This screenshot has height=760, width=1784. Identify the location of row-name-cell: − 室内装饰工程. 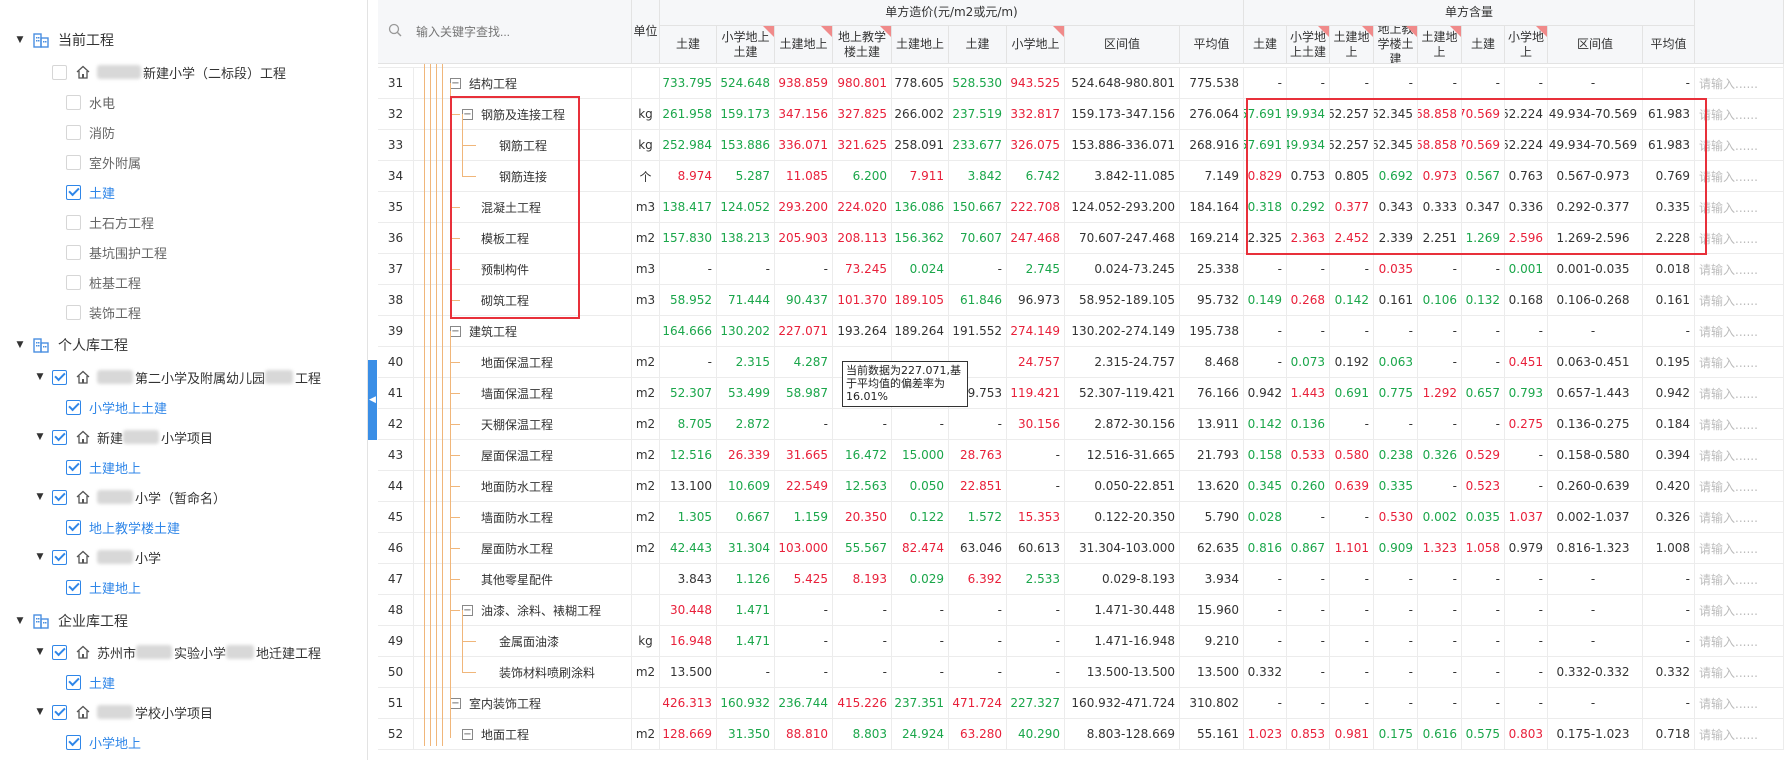
(523, 703).